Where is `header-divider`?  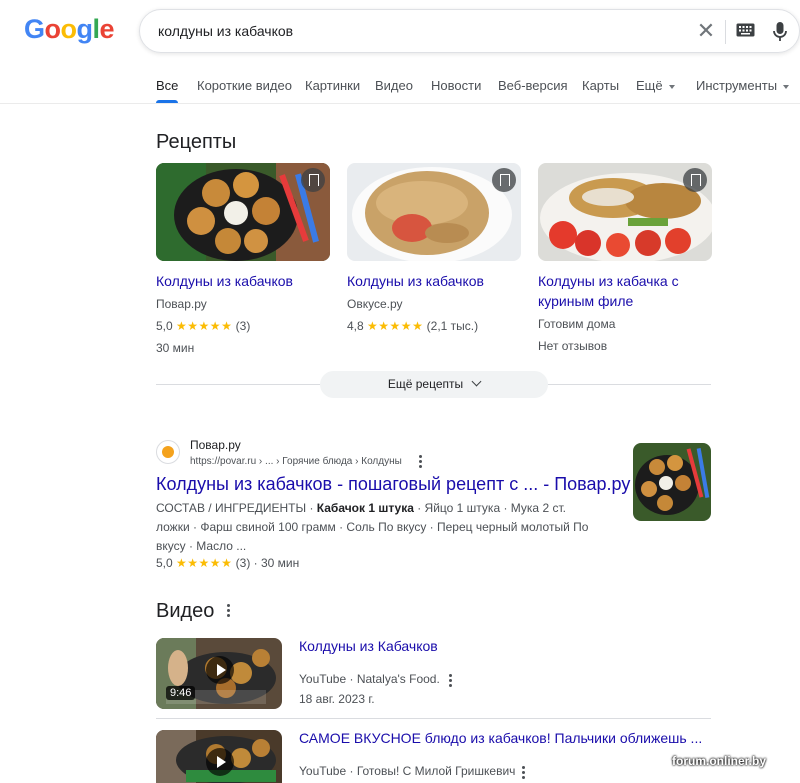
header-divider is located at coordinates (400, 103).